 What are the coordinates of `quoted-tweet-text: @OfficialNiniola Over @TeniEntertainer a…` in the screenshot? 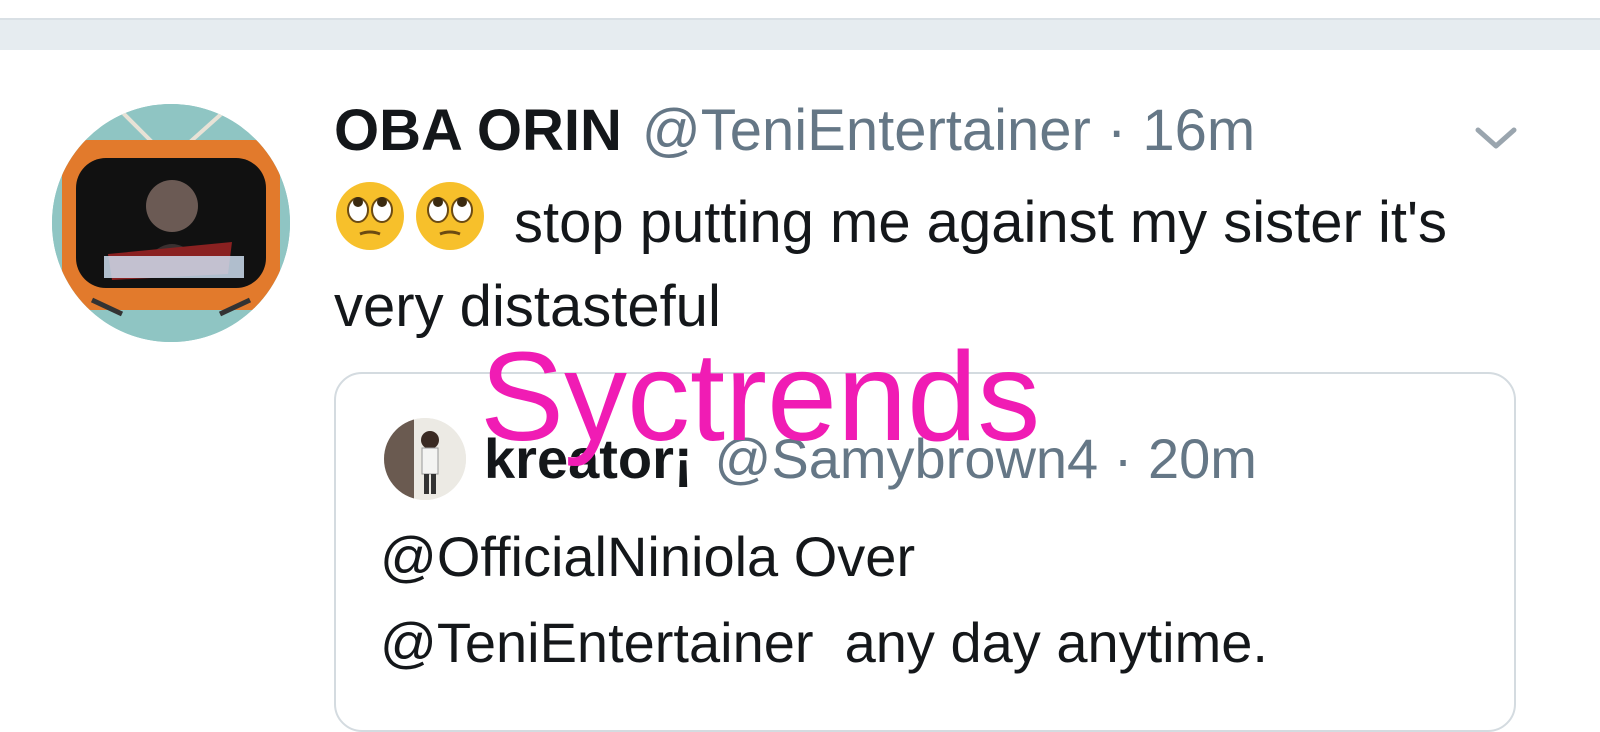 It's located at (824, 599).